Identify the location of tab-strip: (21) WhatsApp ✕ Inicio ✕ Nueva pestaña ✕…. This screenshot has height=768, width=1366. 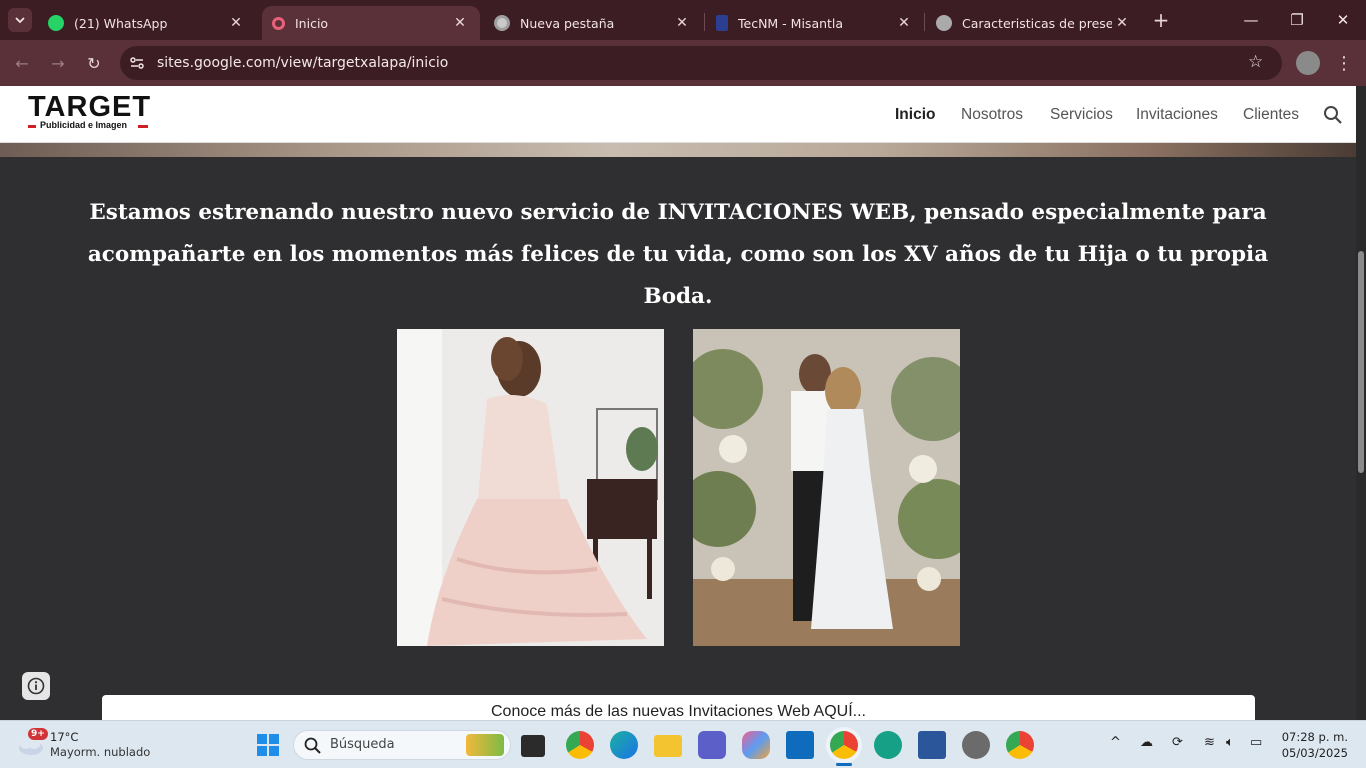
(683, 20).